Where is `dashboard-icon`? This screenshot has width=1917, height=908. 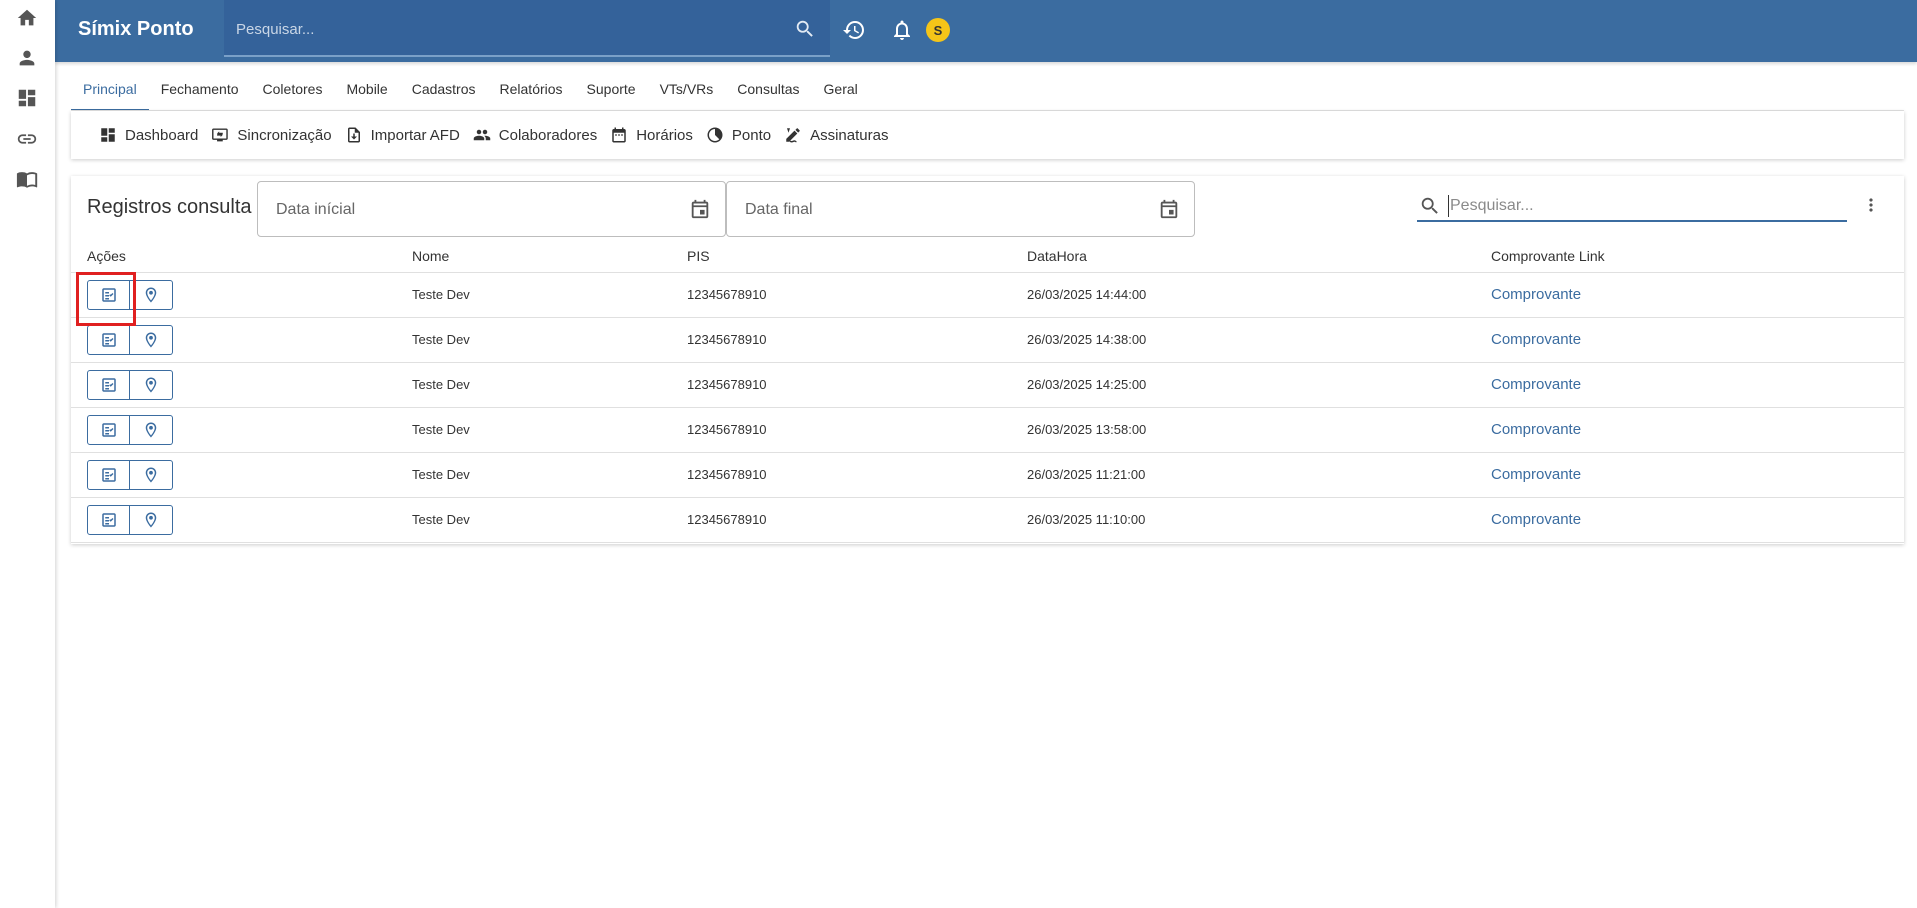 dashboard-icon is located at coordinates (27, 98).